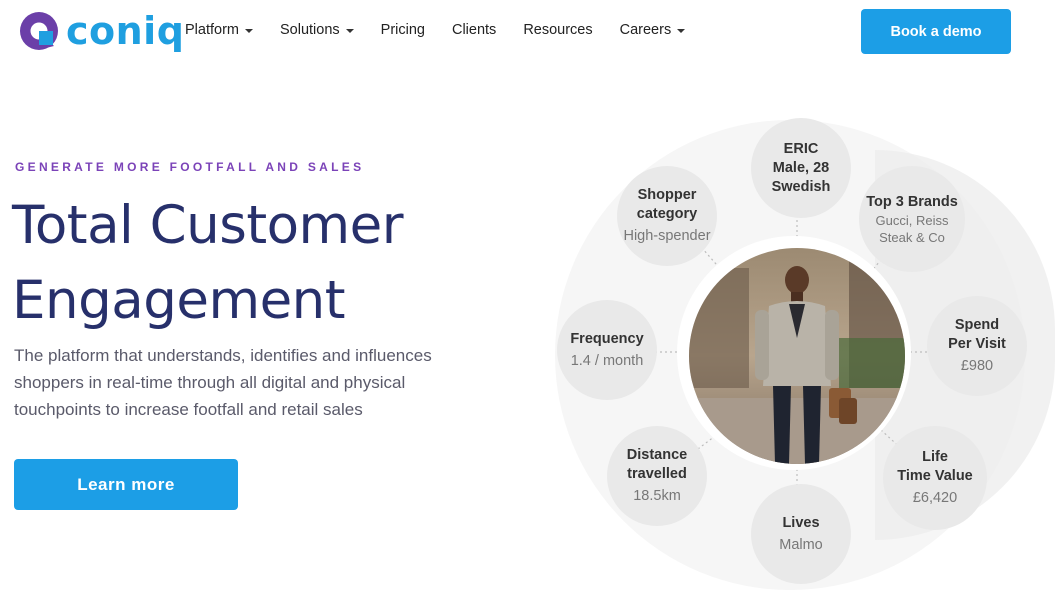 The height and width of the screenshot is (600, 1061). Describe the element at coordinates (977, 325) in the screenshot. I see `spend-title-1: Spend` at that location.